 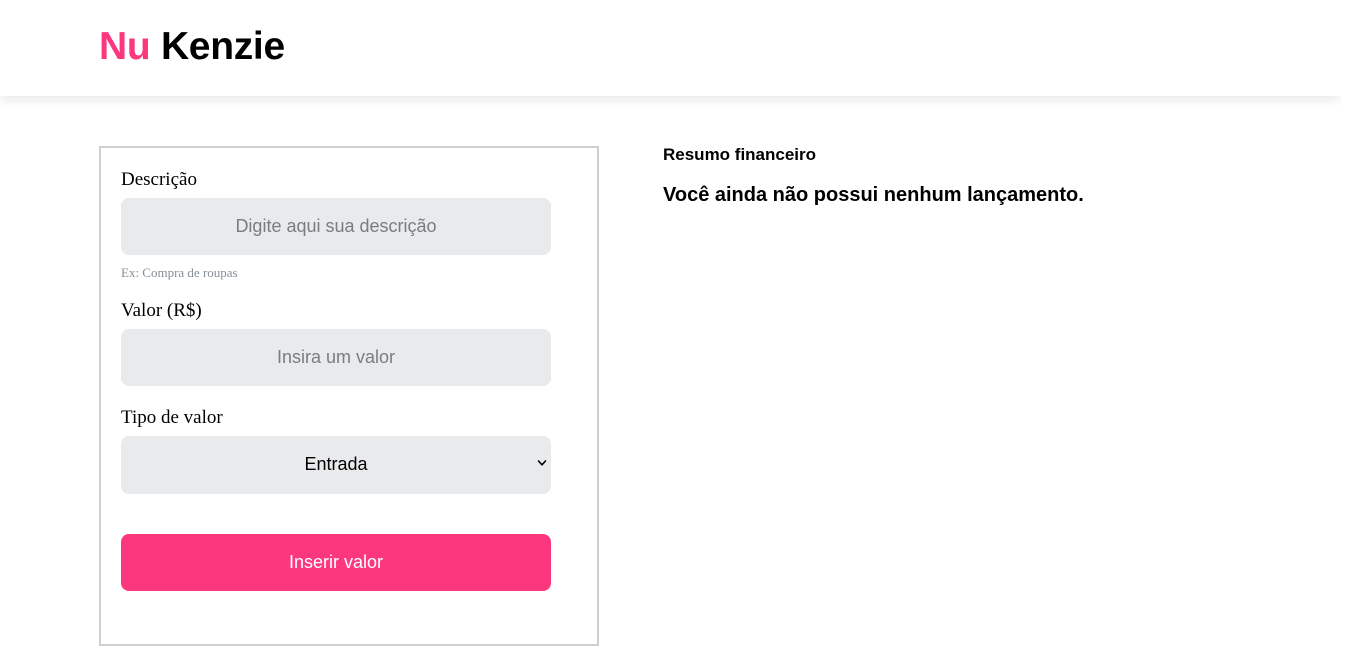 I want to click on summary-title: Resumo financeiro, so click(x=740, y=154).